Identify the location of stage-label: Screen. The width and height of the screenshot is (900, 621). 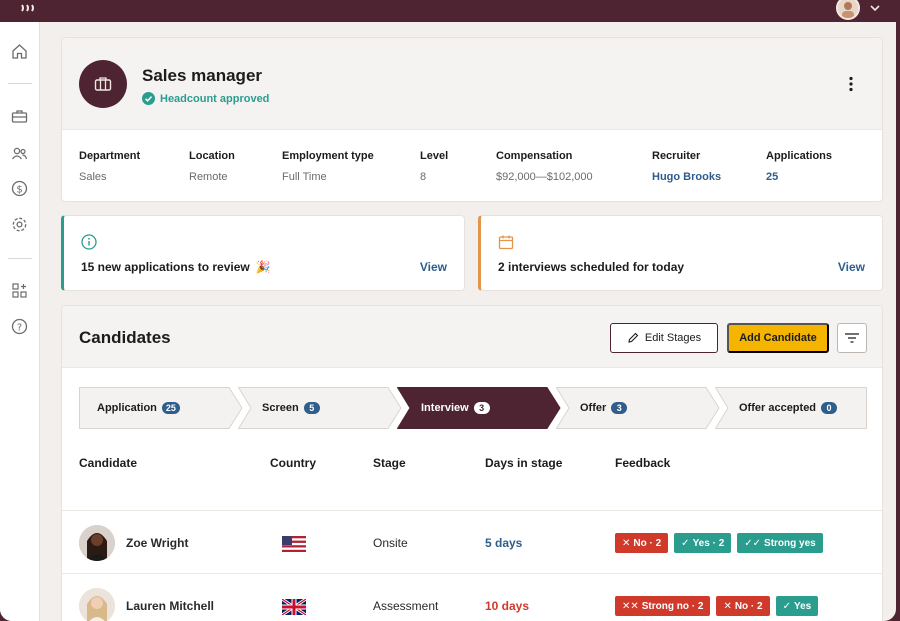
(280, 408).